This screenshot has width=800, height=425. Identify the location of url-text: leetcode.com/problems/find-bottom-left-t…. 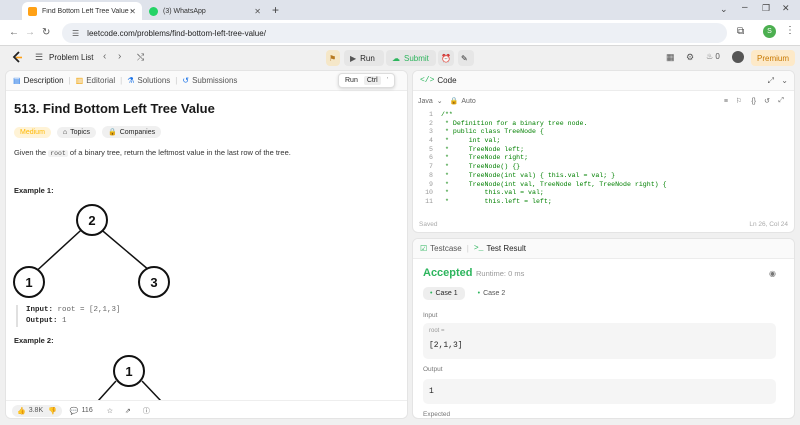
(176, 33).